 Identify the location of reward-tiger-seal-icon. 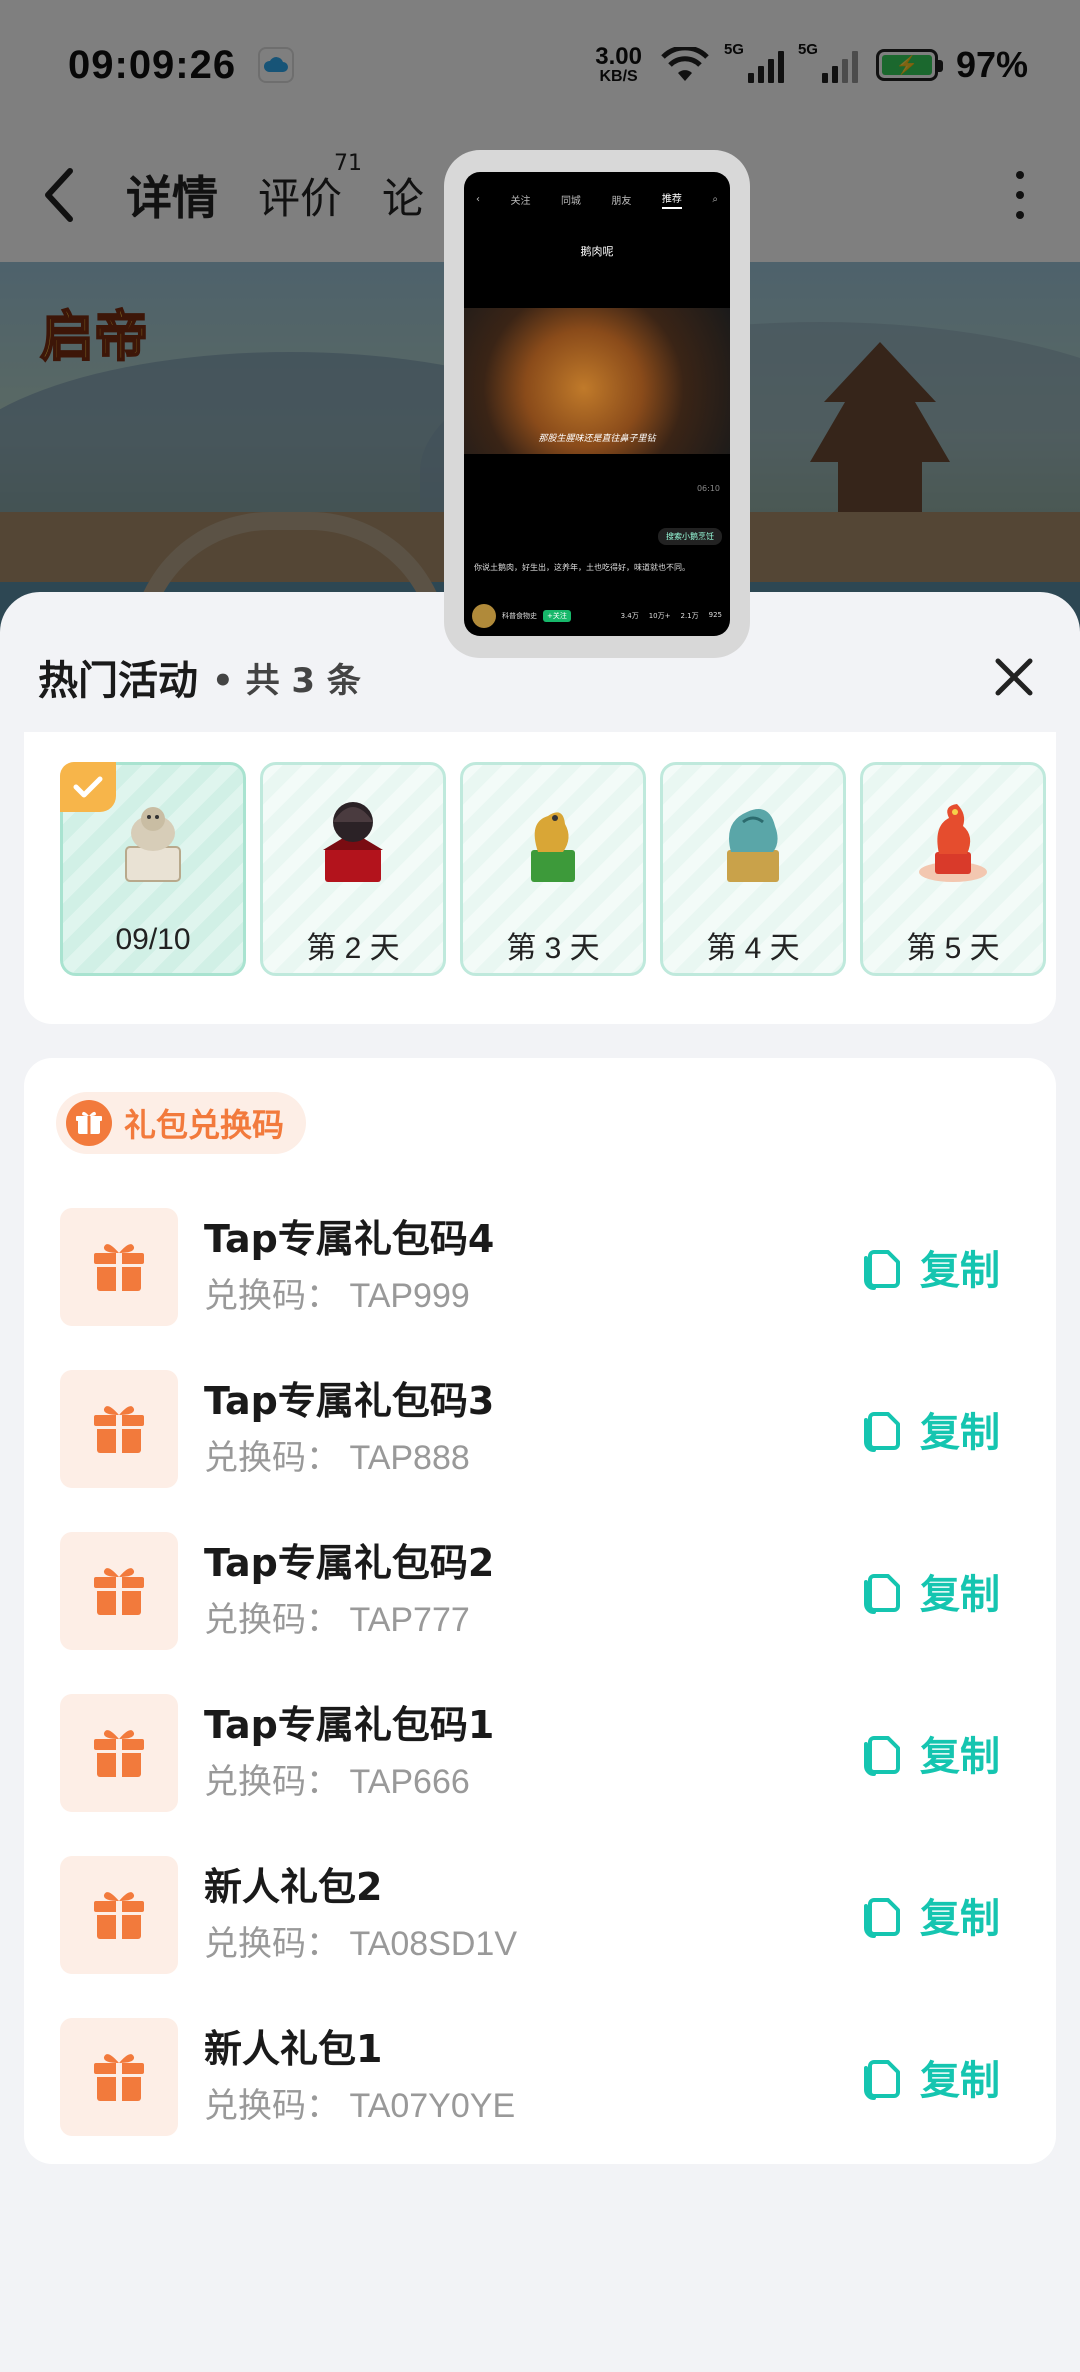
(153, 842).